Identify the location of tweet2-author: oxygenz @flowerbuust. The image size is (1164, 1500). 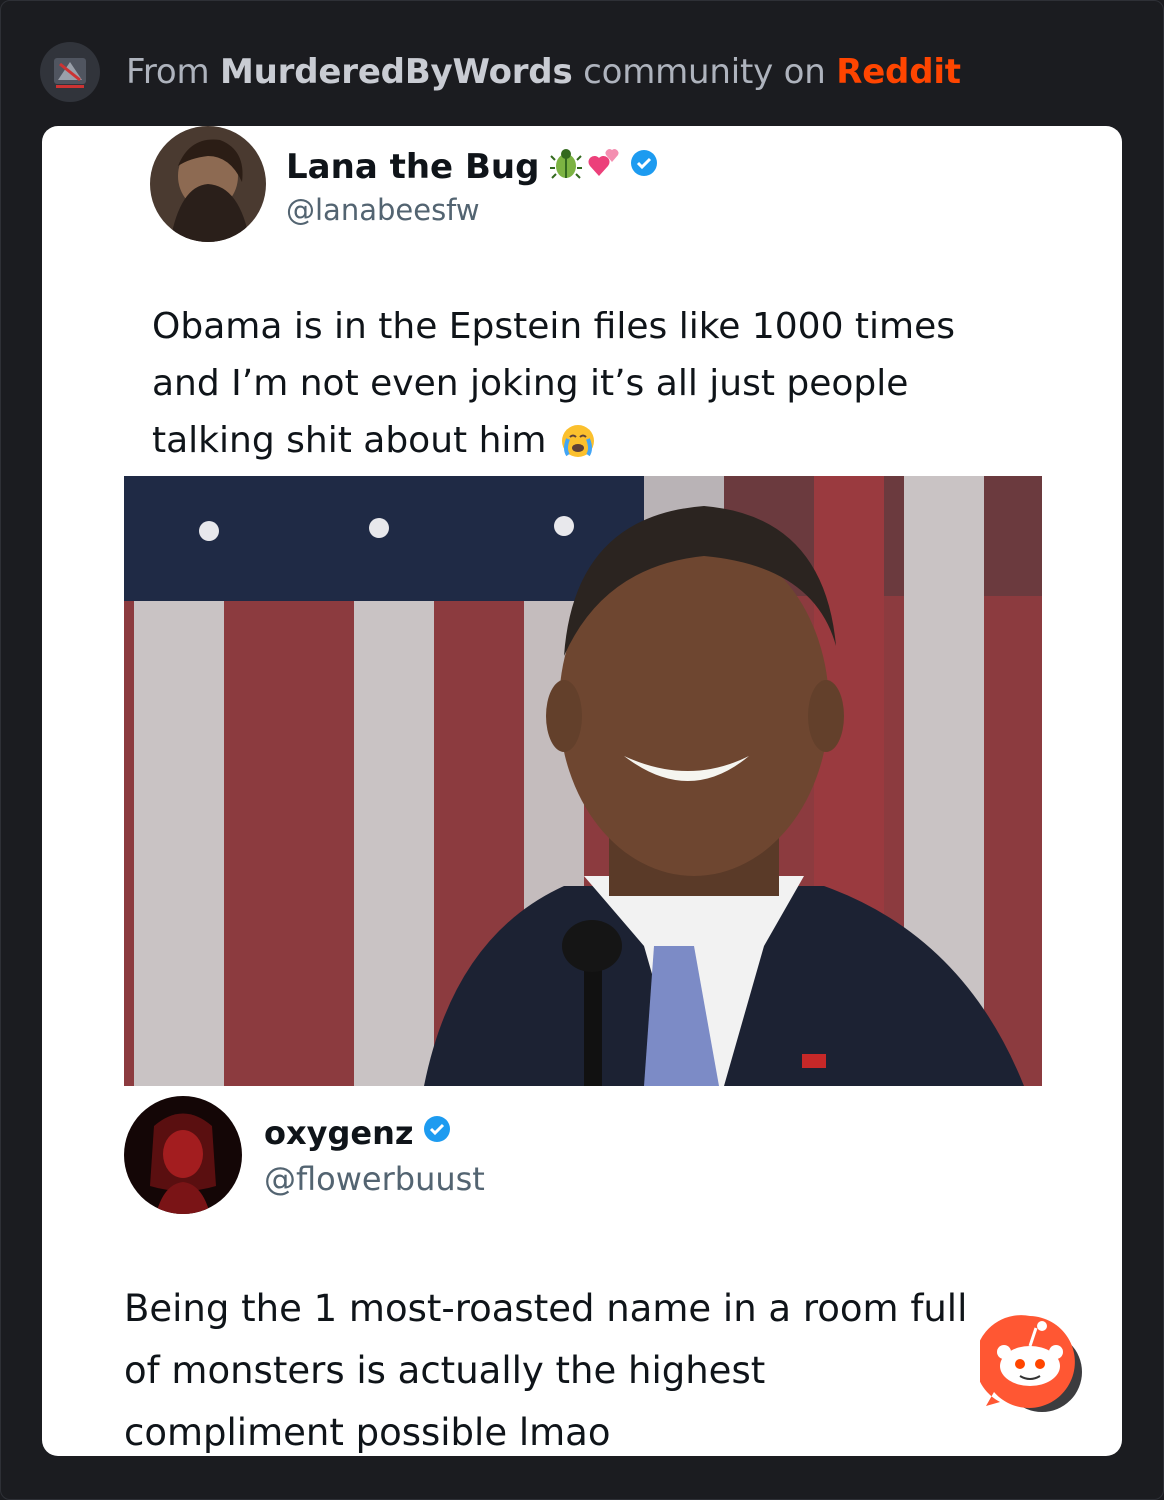
(304, 1155).